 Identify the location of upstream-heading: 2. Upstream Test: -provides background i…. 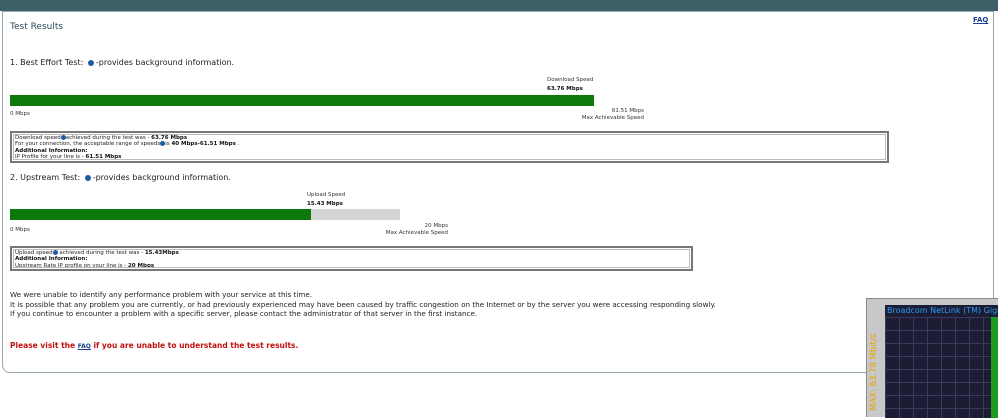
(120, 177).